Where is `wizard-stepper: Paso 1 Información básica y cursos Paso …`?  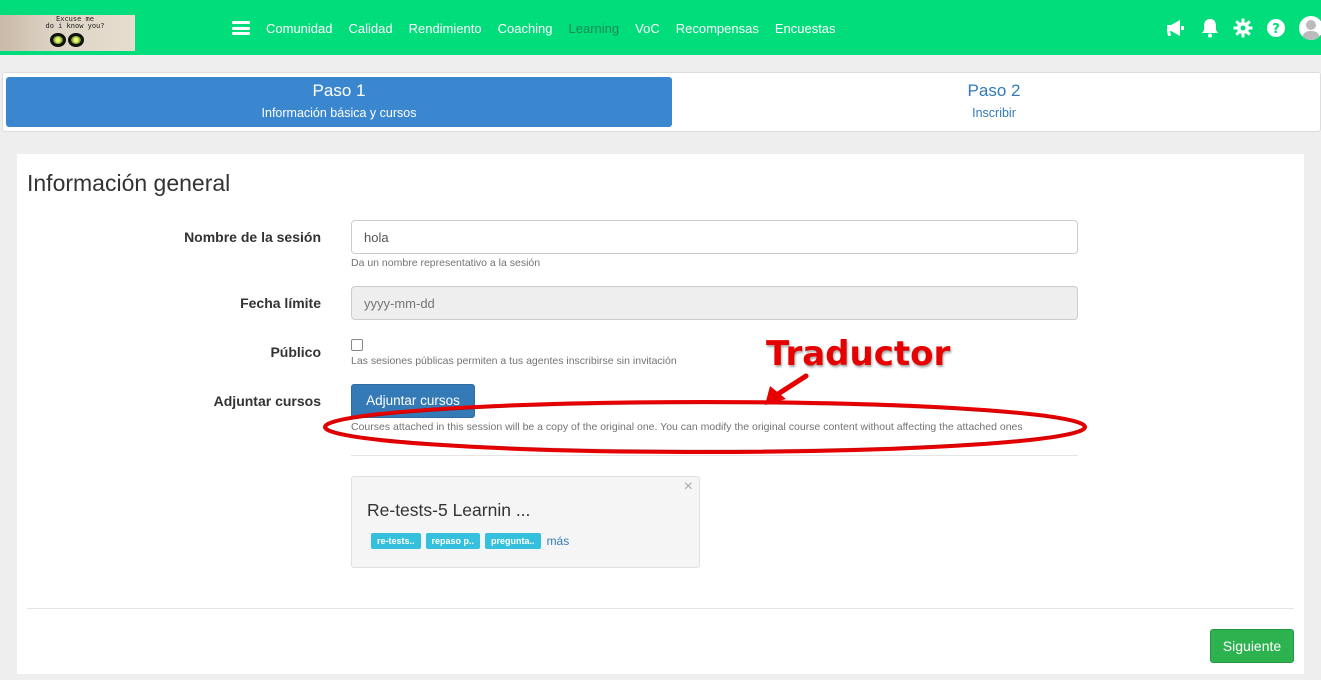 wizard-stepper: Paso 1 Información básica y cursos Paso … is located at coordinates (661, 102).